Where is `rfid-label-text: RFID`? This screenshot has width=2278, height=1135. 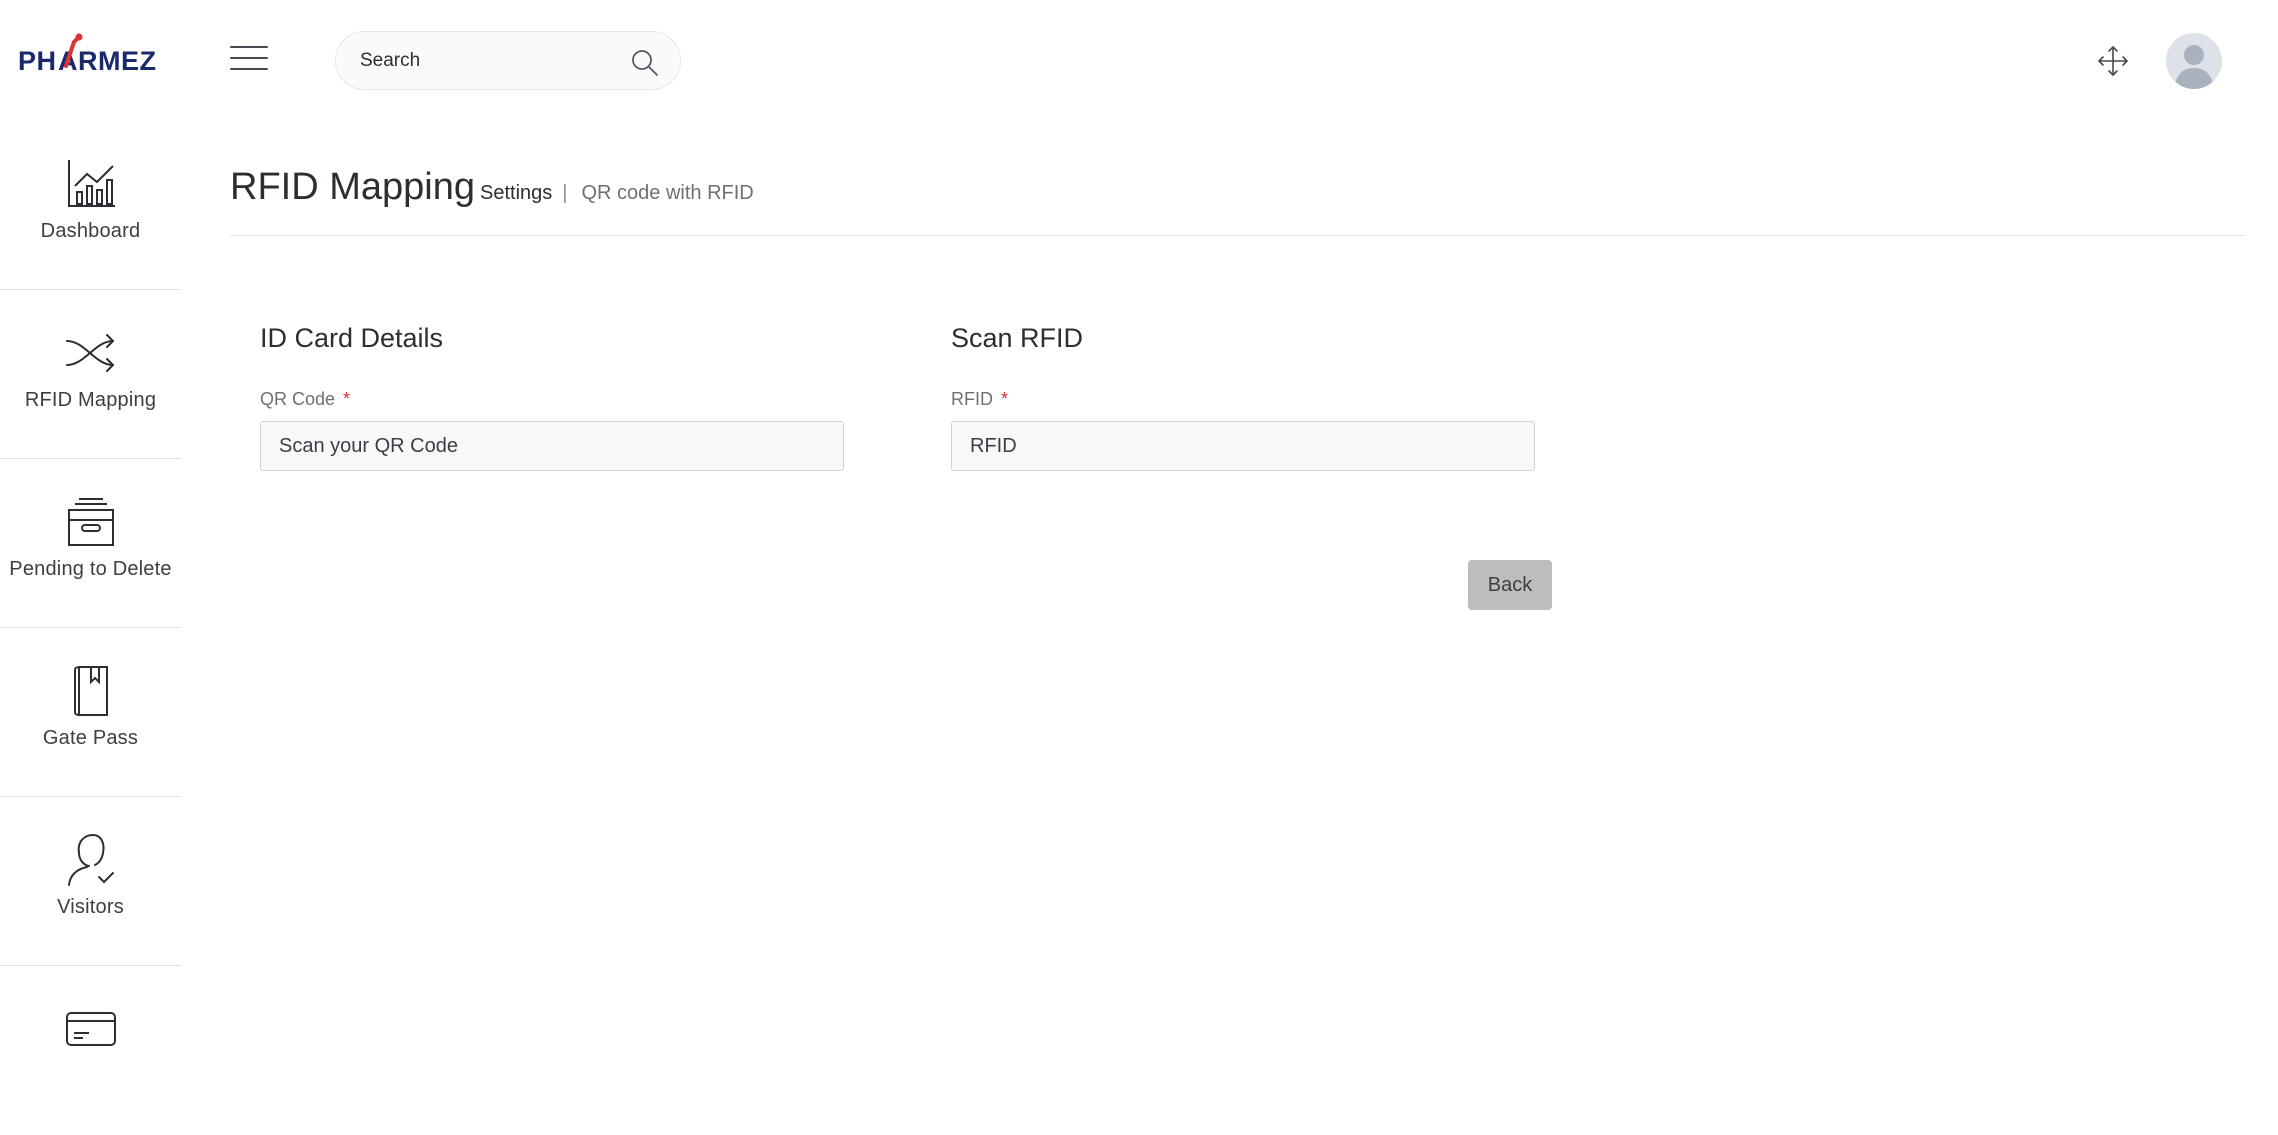 rfid-label-text: RFID is located at coordinates (972, 399).